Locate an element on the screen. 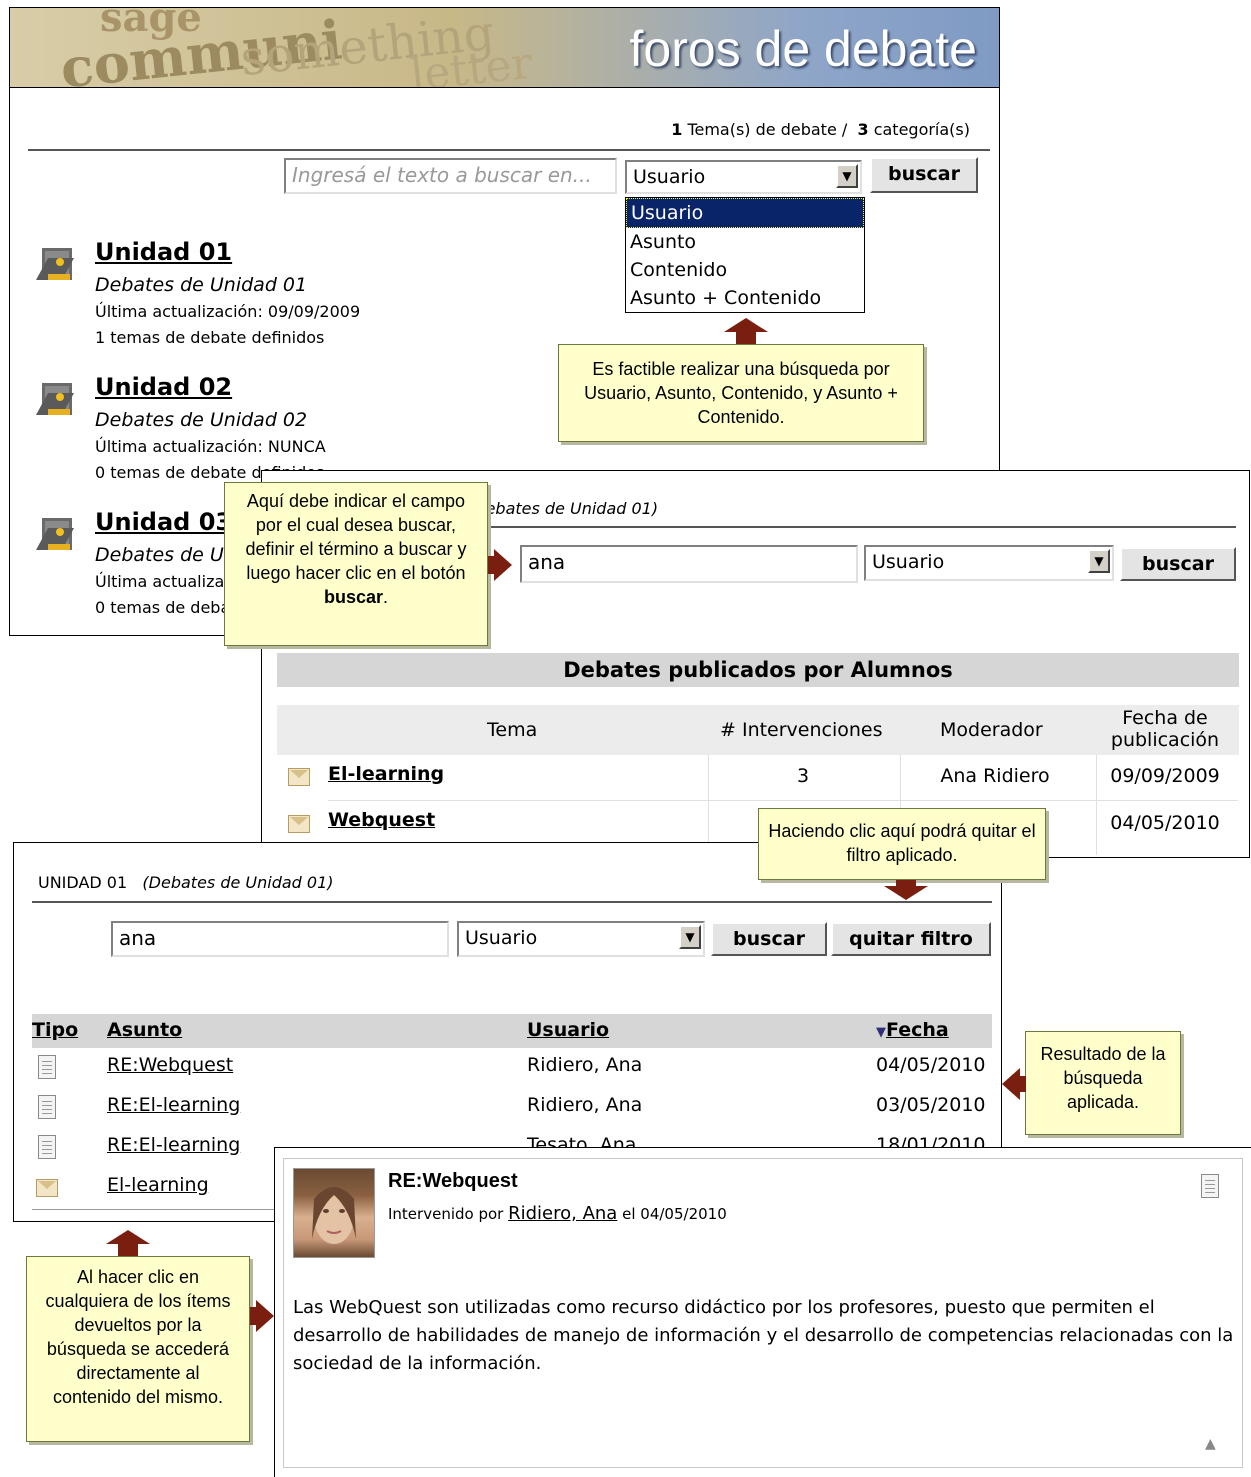  breadcrumb: UNIDAD 01 (Debates de Unidad 01) is located at coordinates (186, 882).